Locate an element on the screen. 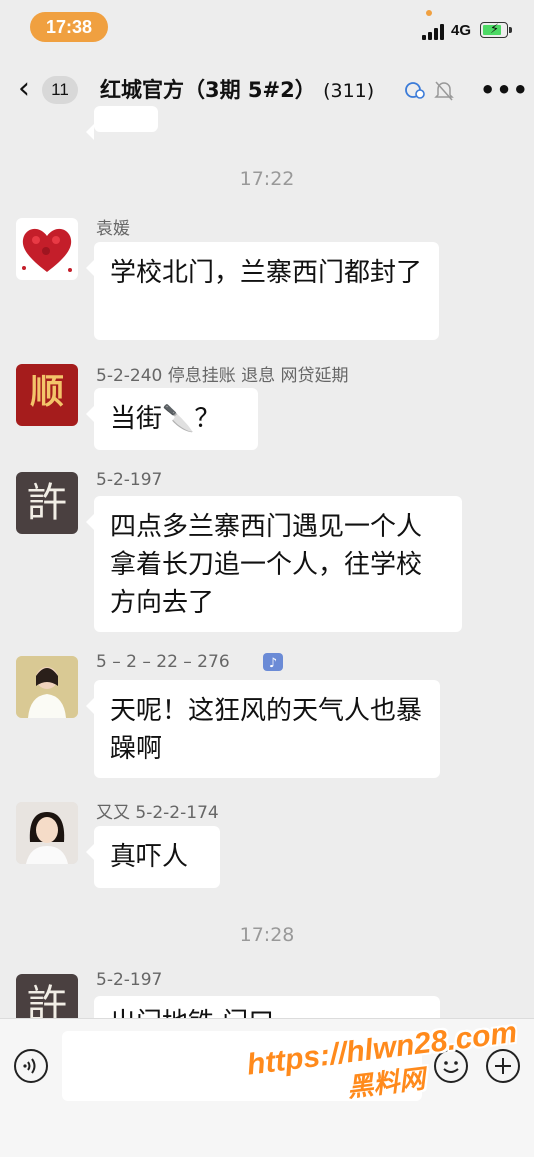 This screenshot has height=1157, width=534. status-time: 17:38 is located at coordinates (69, 27).